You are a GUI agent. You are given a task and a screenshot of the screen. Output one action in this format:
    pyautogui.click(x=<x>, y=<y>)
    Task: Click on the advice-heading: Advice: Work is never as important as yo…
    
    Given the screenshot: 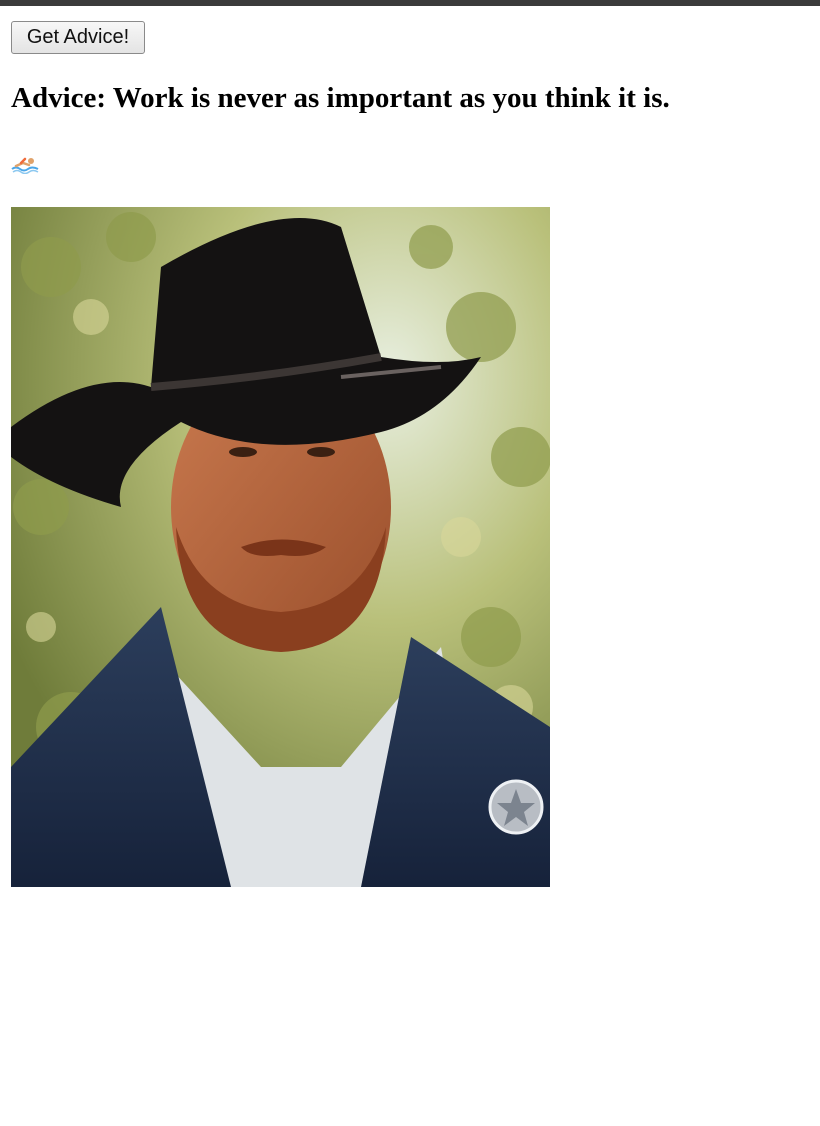 What is the action you would take?
    pyautogui.click(x=340, y=98)
    